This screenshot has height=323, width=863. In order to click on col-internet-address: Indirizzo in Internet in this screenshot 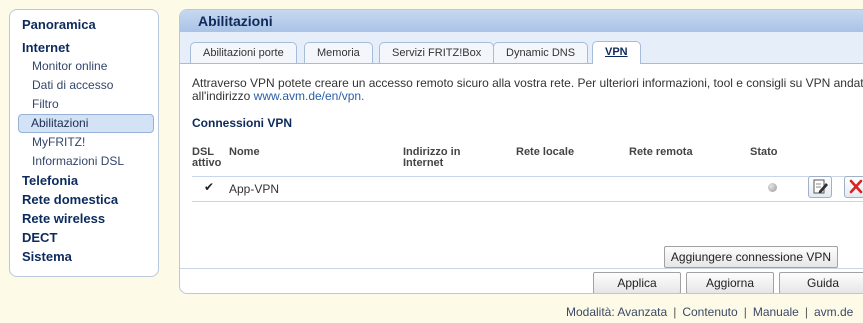, I will do `click(432, 157)`.